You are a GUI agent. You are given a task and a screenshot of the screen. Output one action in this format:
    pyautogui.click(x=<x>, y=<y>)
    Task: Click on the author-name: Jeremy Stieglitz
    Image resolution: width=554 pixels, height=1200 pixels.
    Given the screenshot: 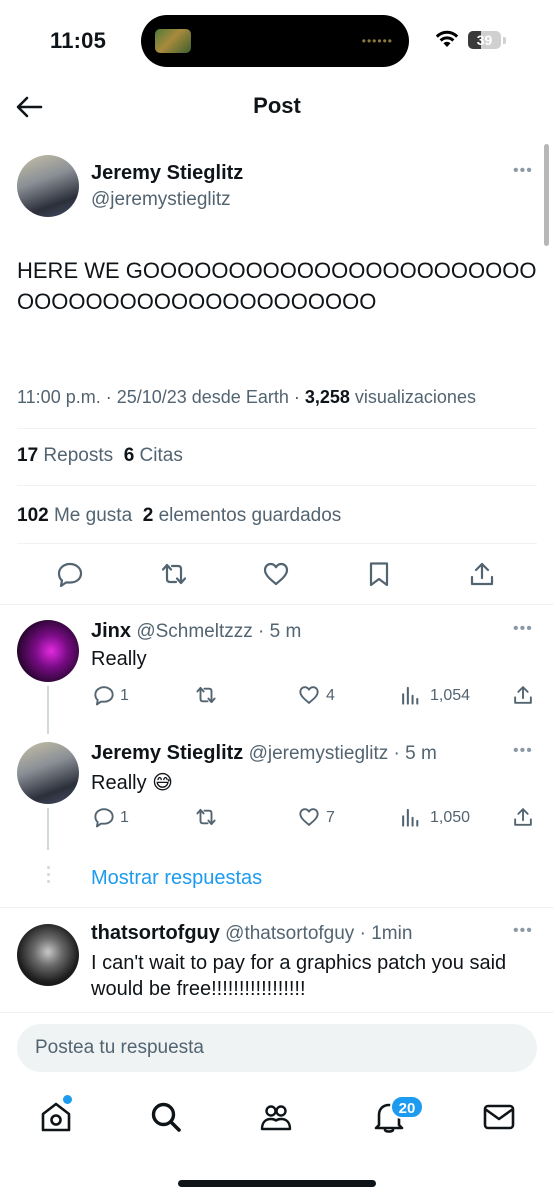 What is the action you would take?
    pyautogui.click(x=167, y=173)
    